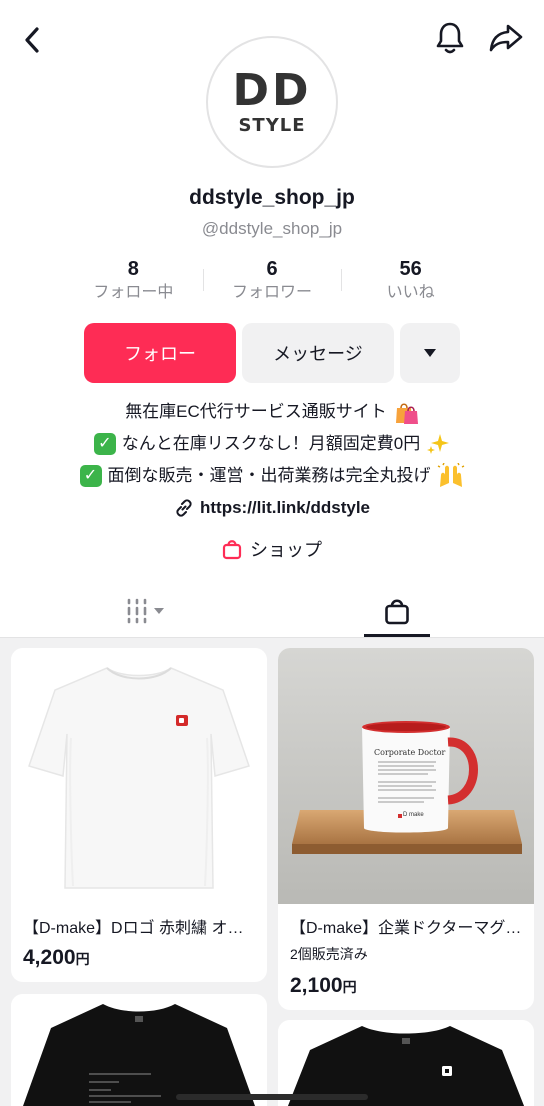 Image resolution: width=544 pixels, height=1106 pixels. I want to click on shop-label: ショップ, so click(286, 550).